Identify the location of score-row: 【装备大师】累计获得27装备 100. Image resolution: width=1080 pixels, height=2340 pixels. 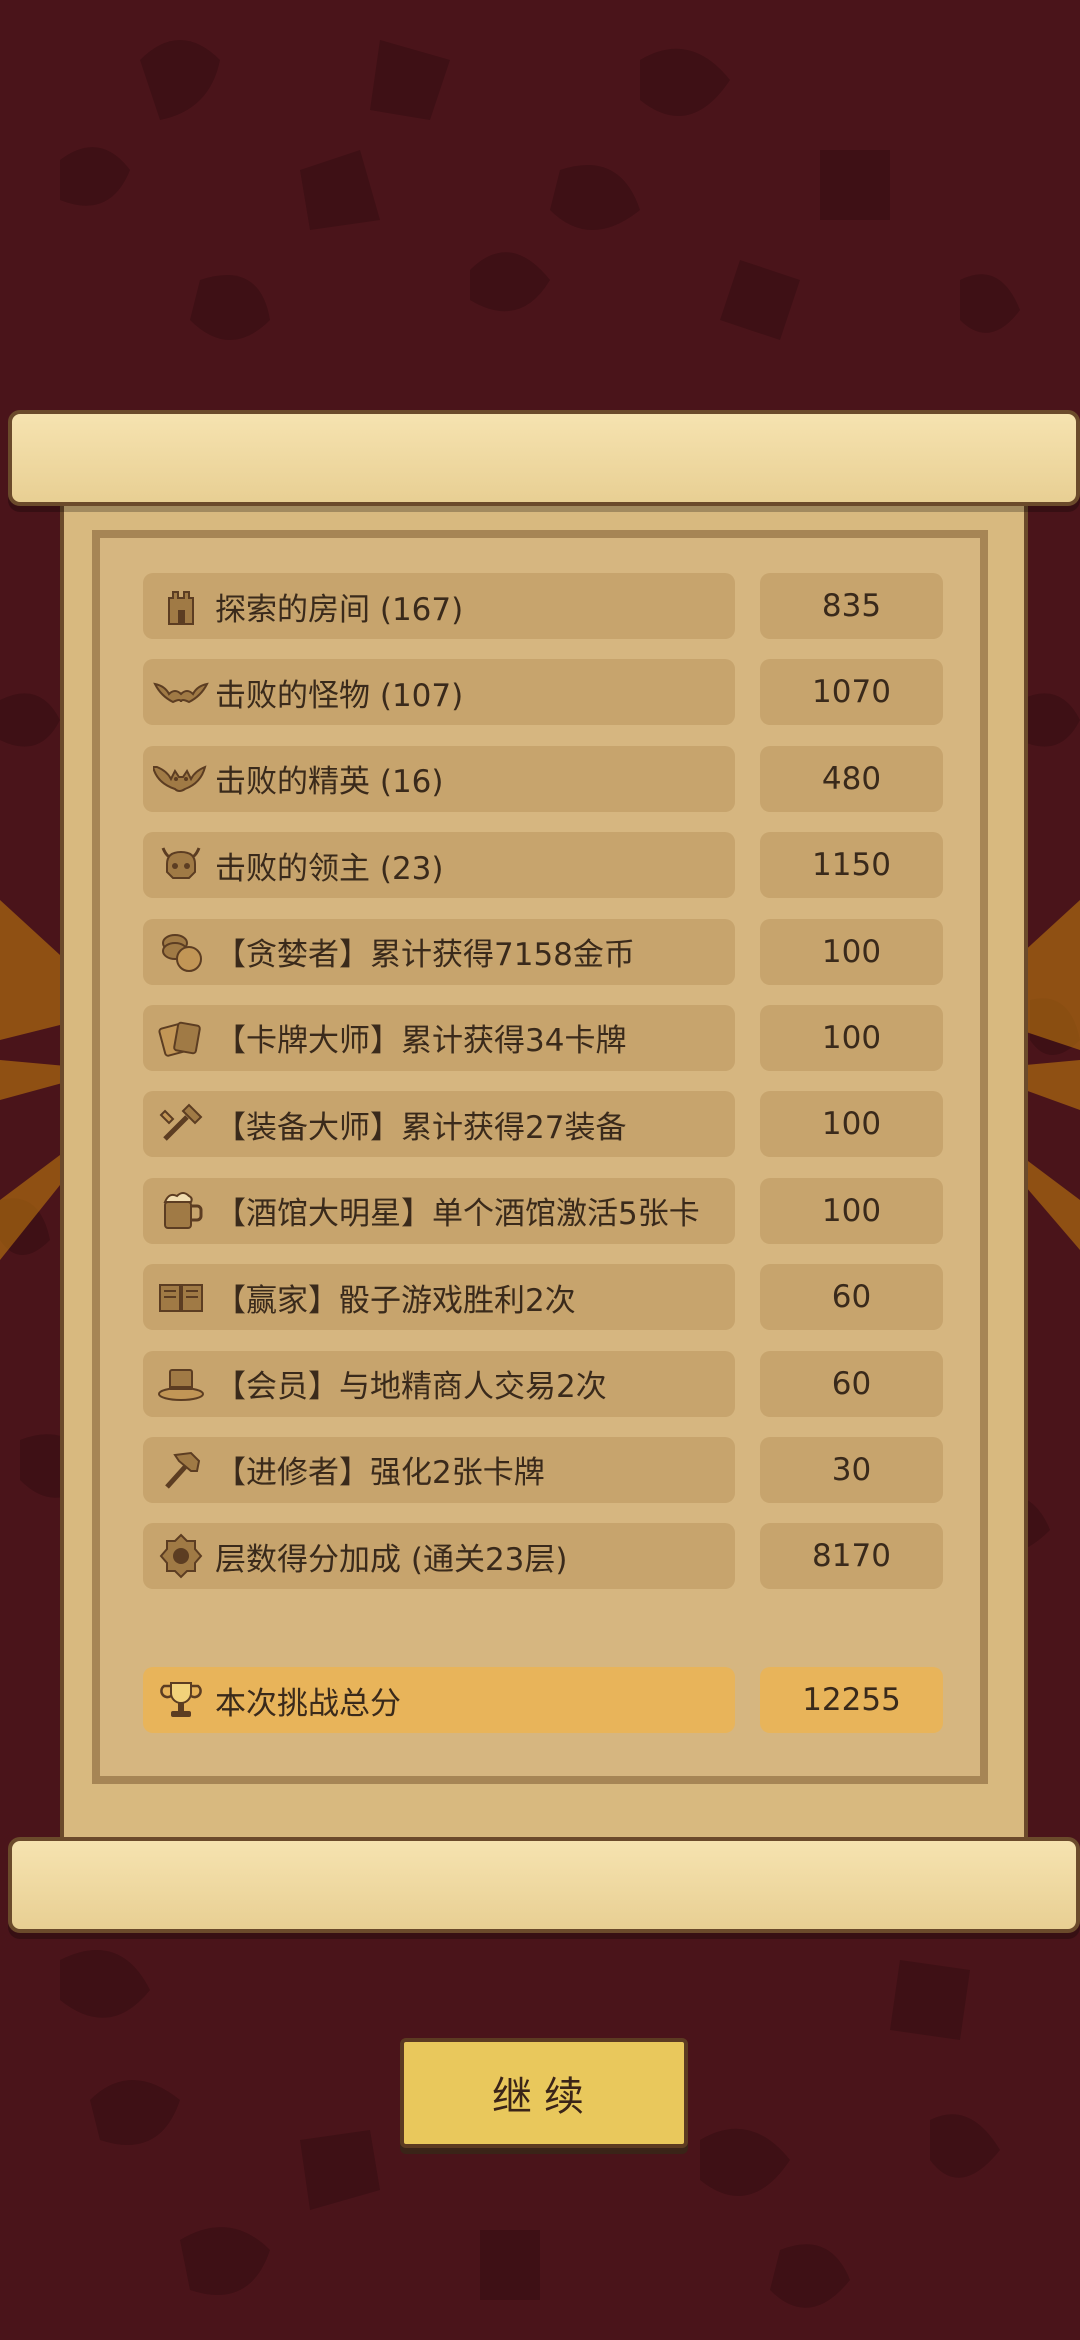
(543, 1124).